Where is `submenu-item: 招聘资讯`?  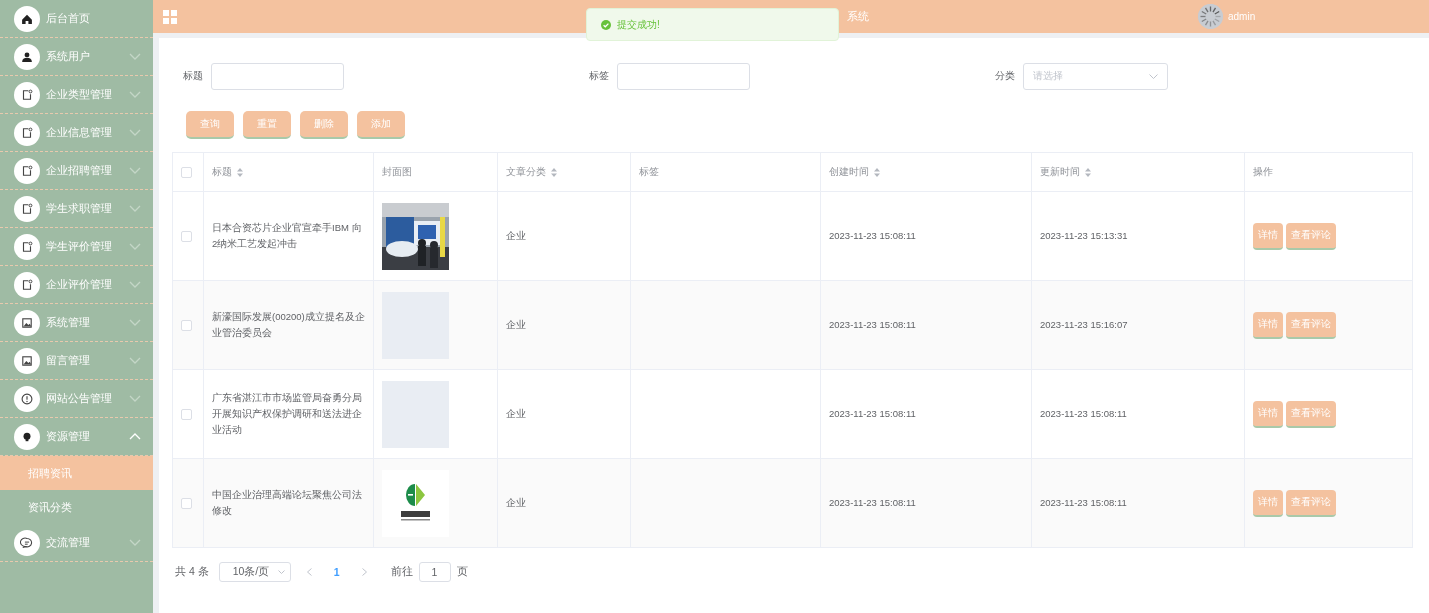
submenu-item: 招聘资讯 is located at coordinates (76, 473).